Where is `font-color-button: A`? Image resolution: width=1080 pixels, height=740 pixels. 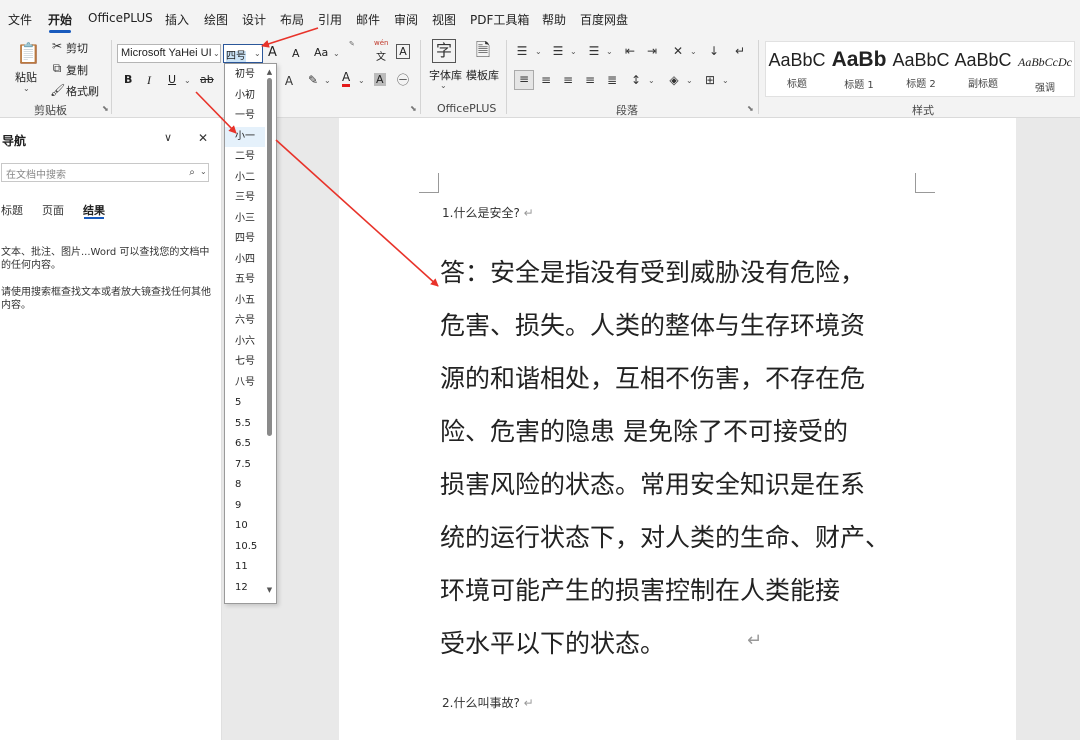
font-color-button: A is located at coordinates (346, 79).